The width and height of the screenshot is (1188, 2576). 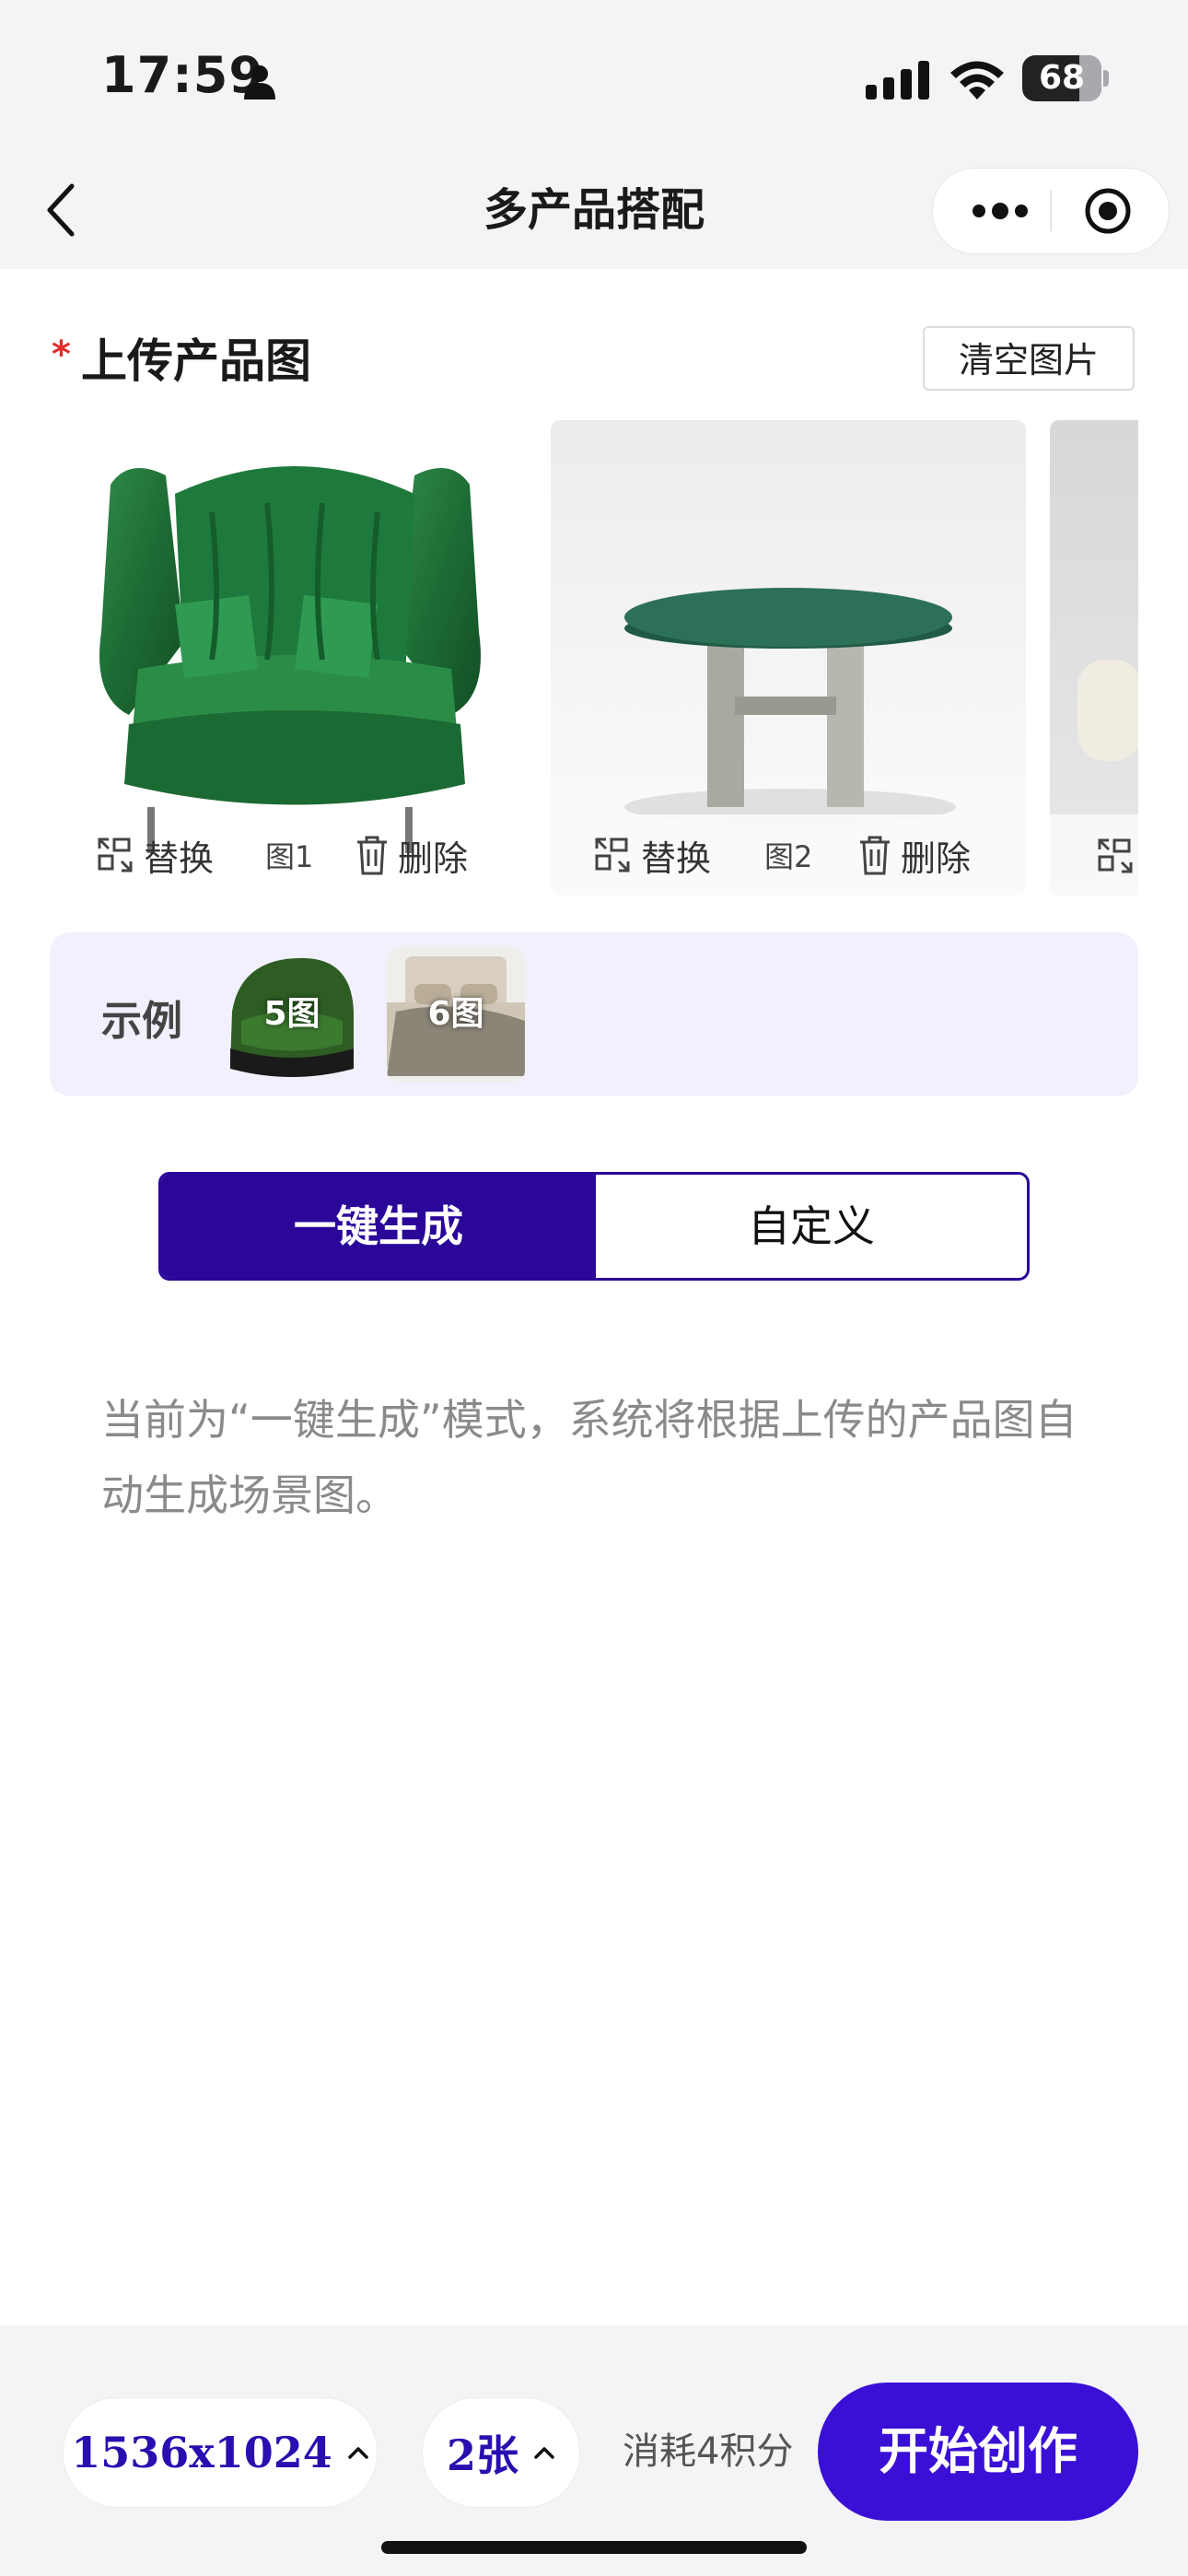 What do you see at coordinates (594, 2450) in the screenshot?
I see `bottom-action-bar: 1536x1024 2张 消耗4积分 开始创作` at bounding box center [594, 2450].